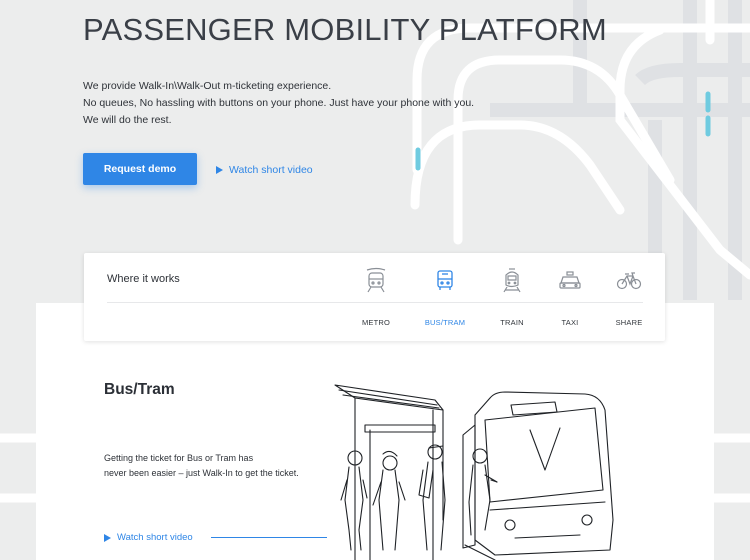 Image resolution: width=750 pixels, height=560 pixels. I want to click on mode-tab-share: SHARE, so click(629, 297).